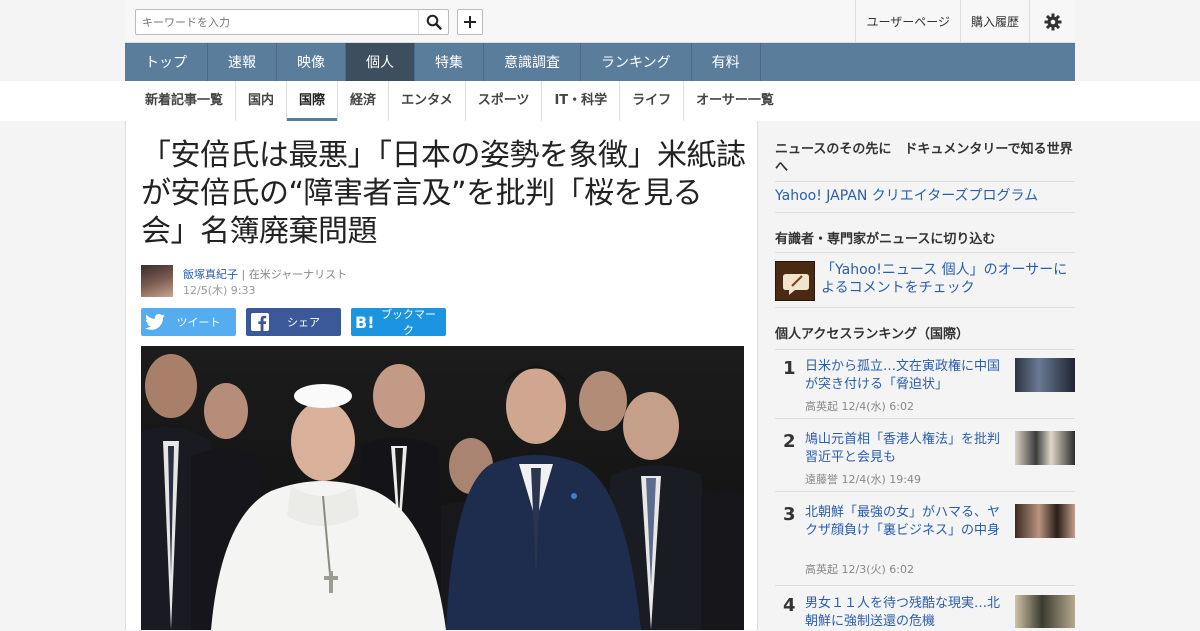  What do you see at coordinates (219, 290) in the screenshot?
I see `article-date: 12/5(木) 9:33` at bounding box center [219, 290].